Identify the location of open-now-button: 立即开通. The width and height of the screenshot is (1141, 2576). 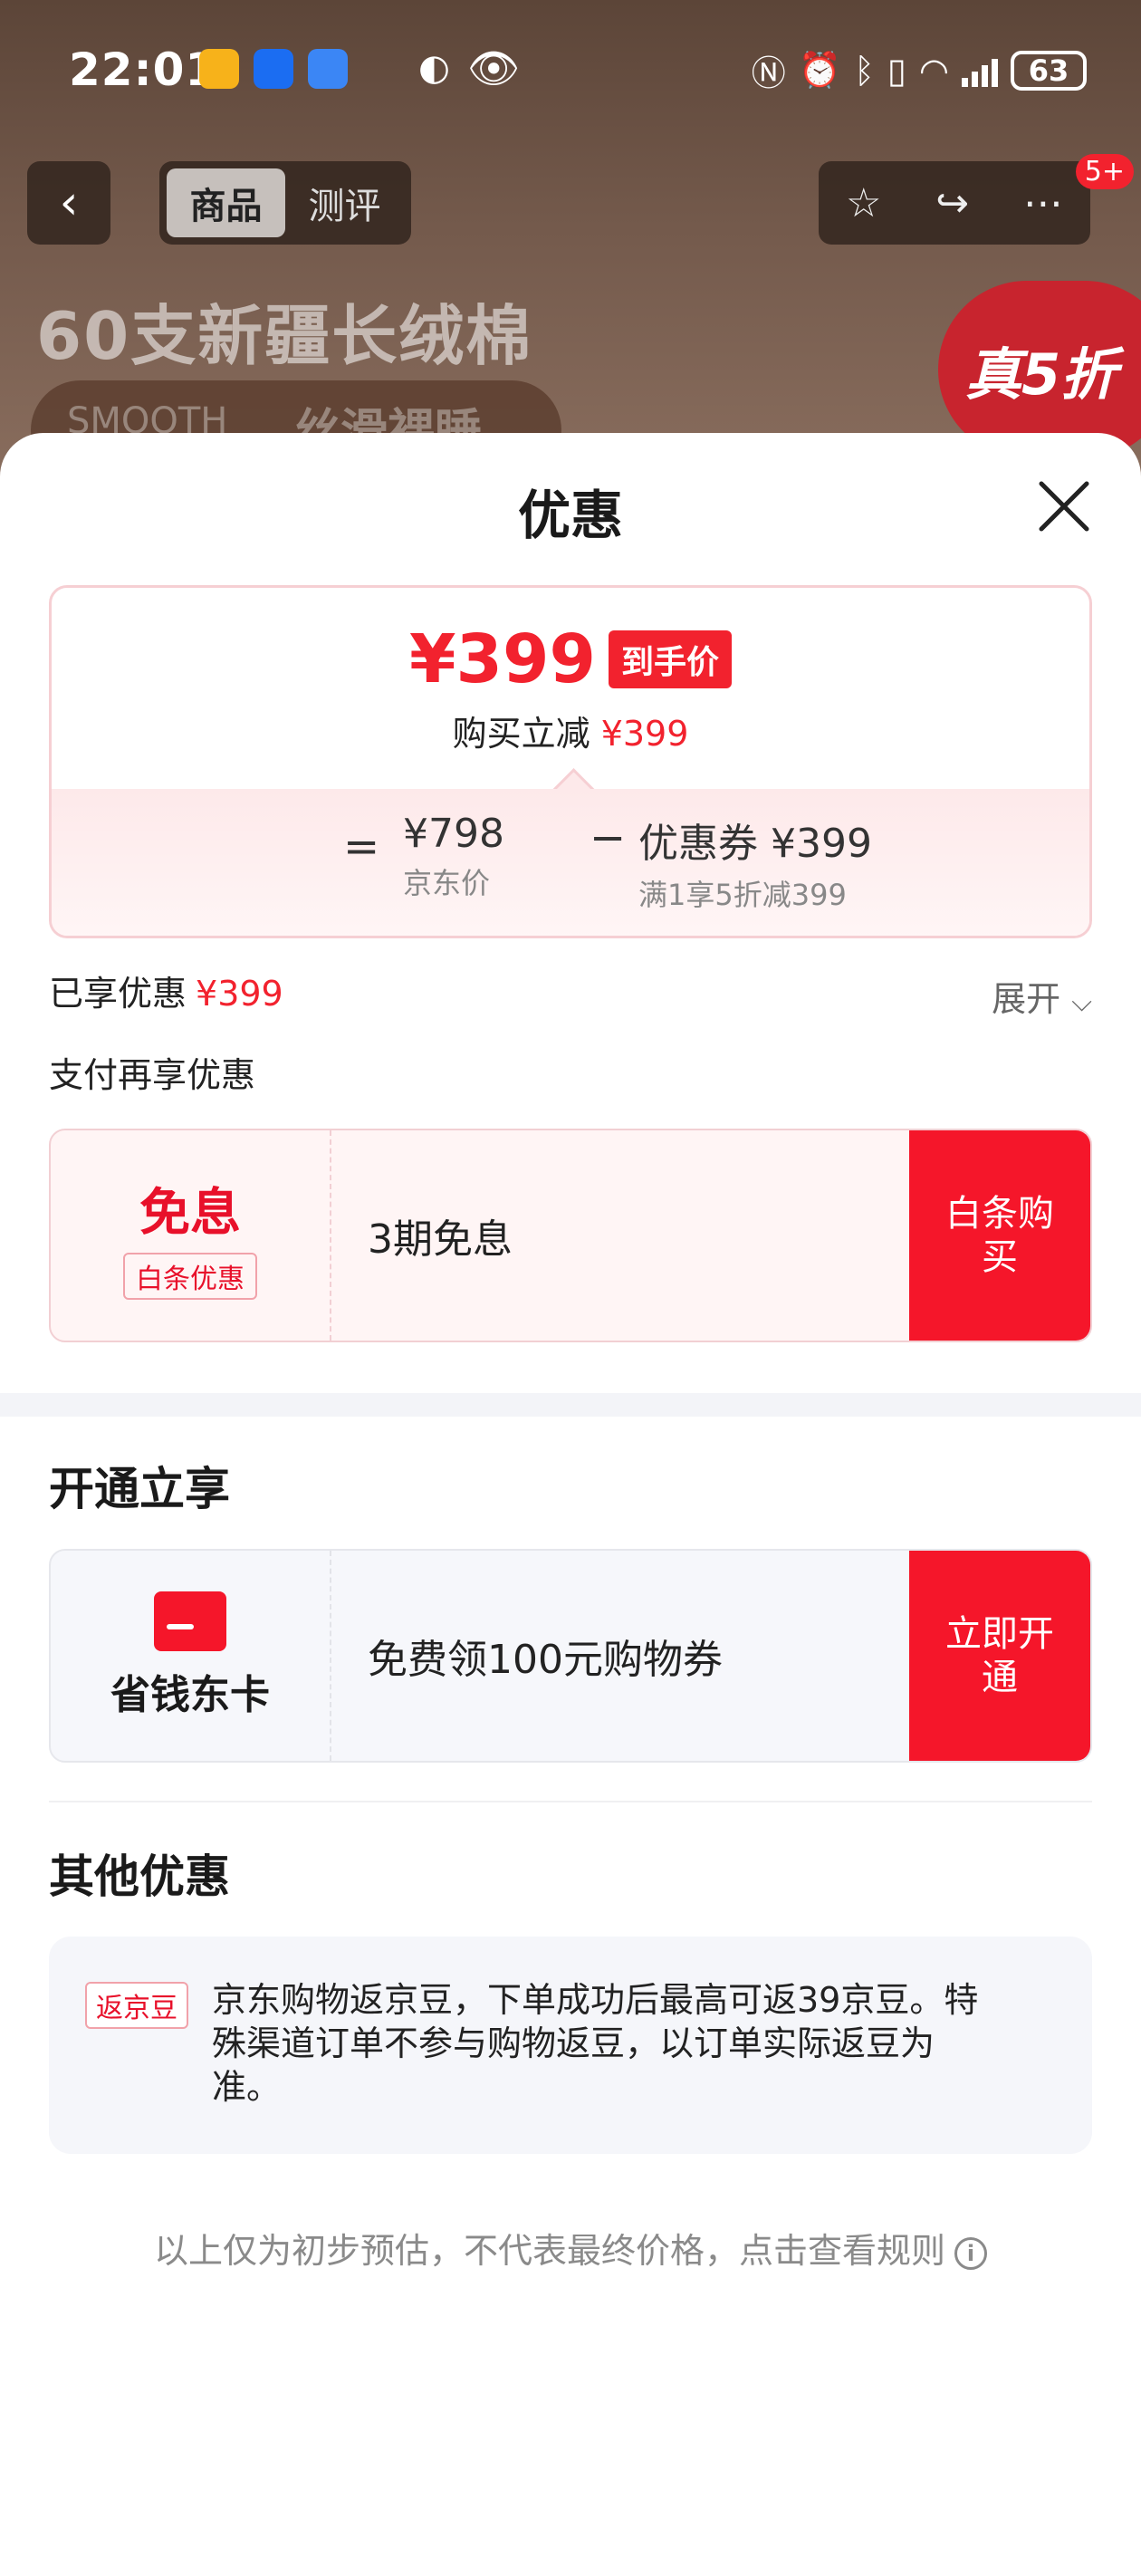
(1000, 1656).